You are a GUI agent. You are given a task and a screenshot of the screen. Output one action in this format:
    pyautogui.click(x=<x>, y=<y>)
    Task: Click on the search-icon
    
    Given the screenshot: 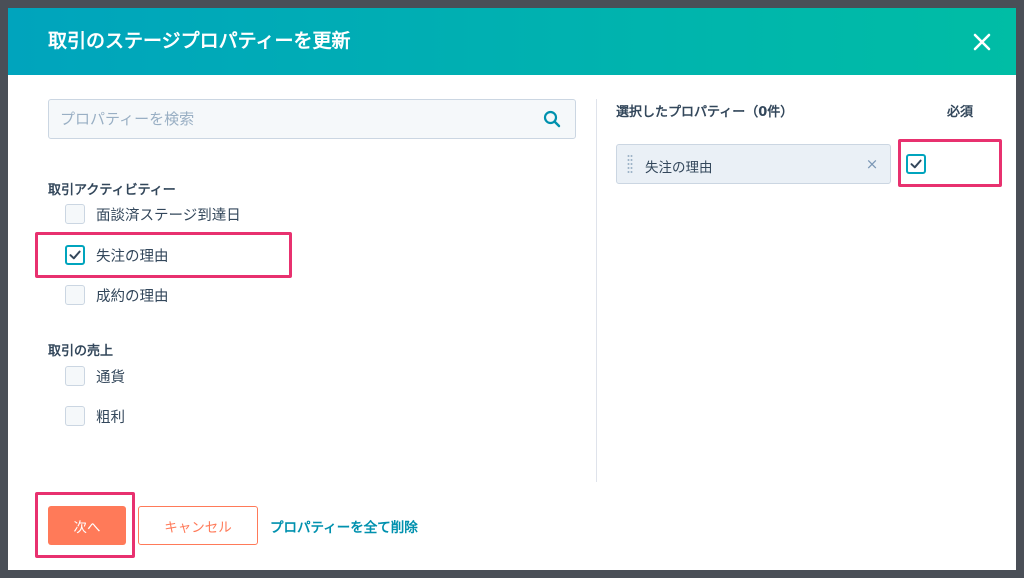 What is the action you would take?
    pyautogui.click(x=552, y=119)
    